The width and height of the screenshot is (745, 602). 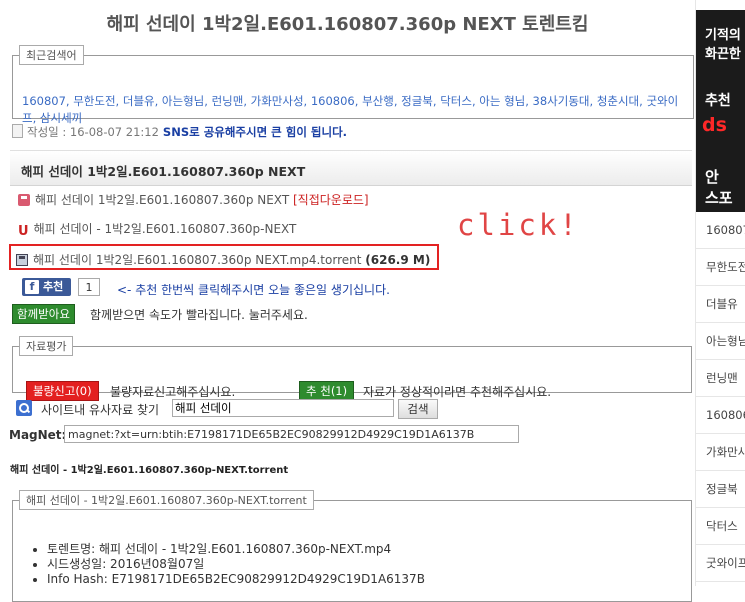 What do you see at coordinates (333, 101) in the screenshot?
I see `recent-search-link: 160806` at bounding box center [333, 101].